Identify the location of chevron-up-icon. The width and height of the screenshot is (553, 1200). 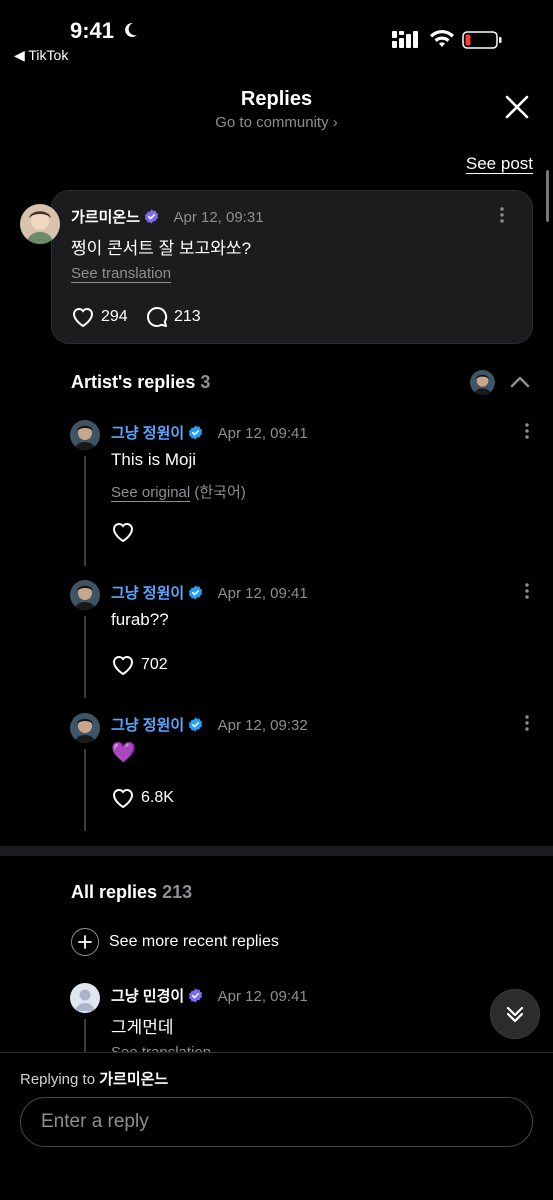
(520, 382).